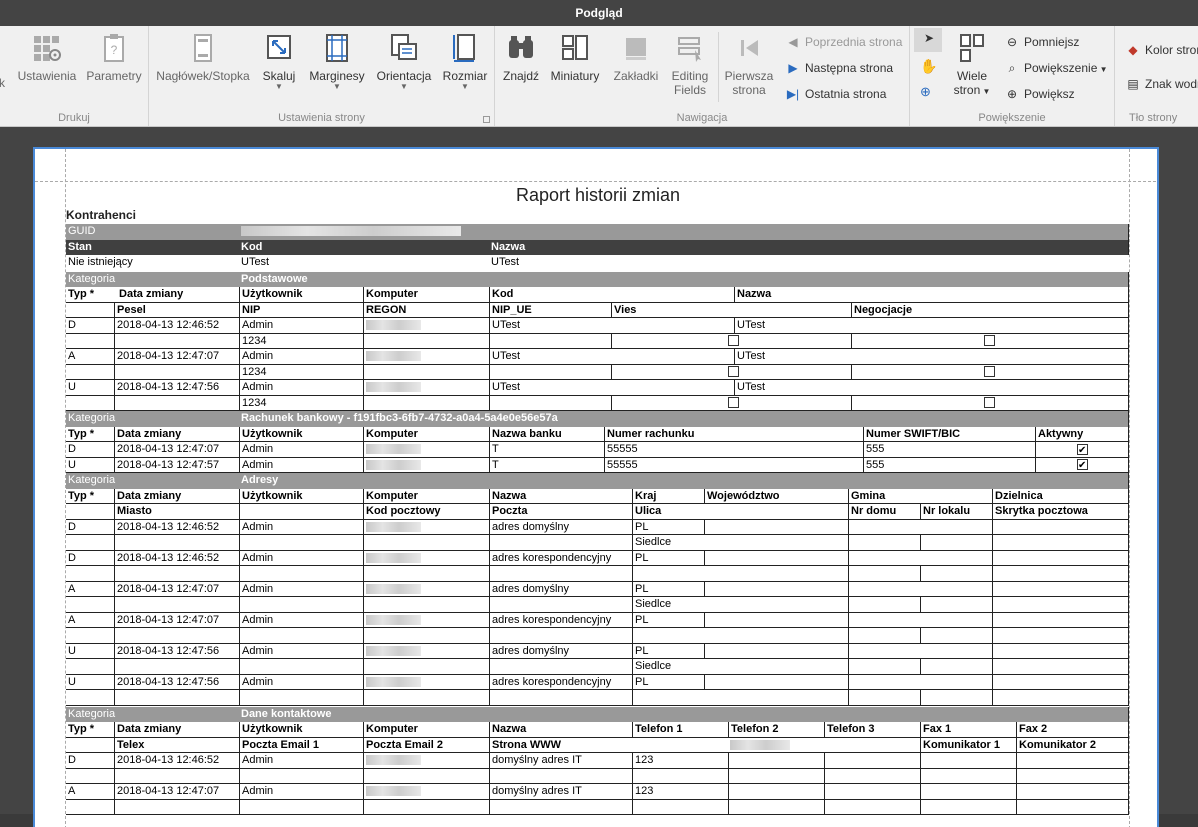 This screenshot has width=1198, height=827. I want to click on col-nazwa: Nazwa, so click(508, 246).